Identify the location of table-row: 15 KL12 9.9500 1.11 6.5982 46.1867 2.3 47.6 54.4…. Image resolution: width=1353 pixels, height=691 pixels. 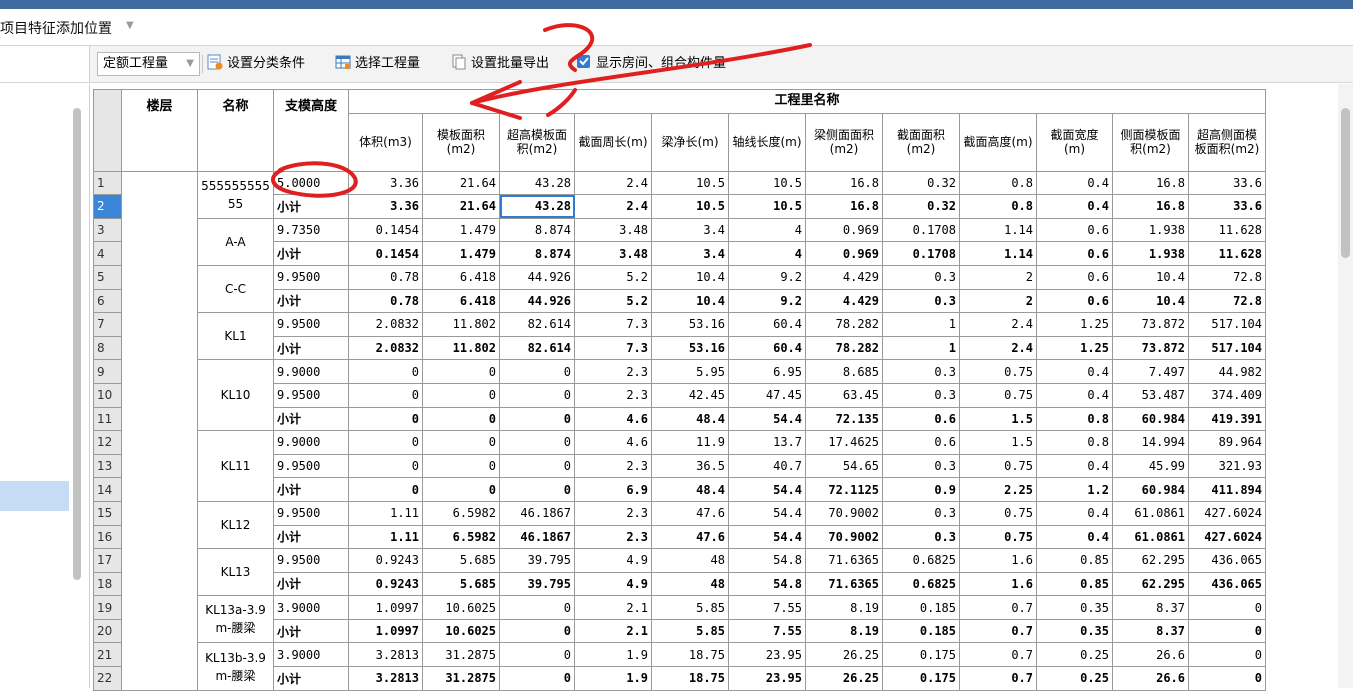
(679, 525).